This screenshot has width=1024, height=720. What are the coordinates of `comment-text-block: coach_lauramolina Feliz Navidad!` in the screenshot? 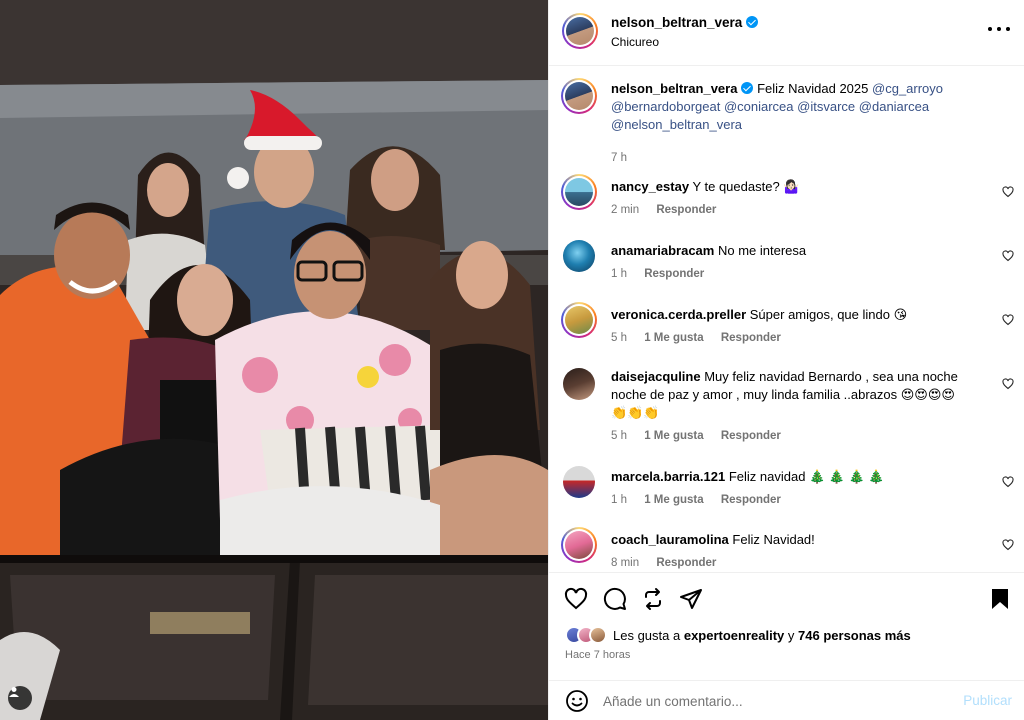 It's located at (791, 540).